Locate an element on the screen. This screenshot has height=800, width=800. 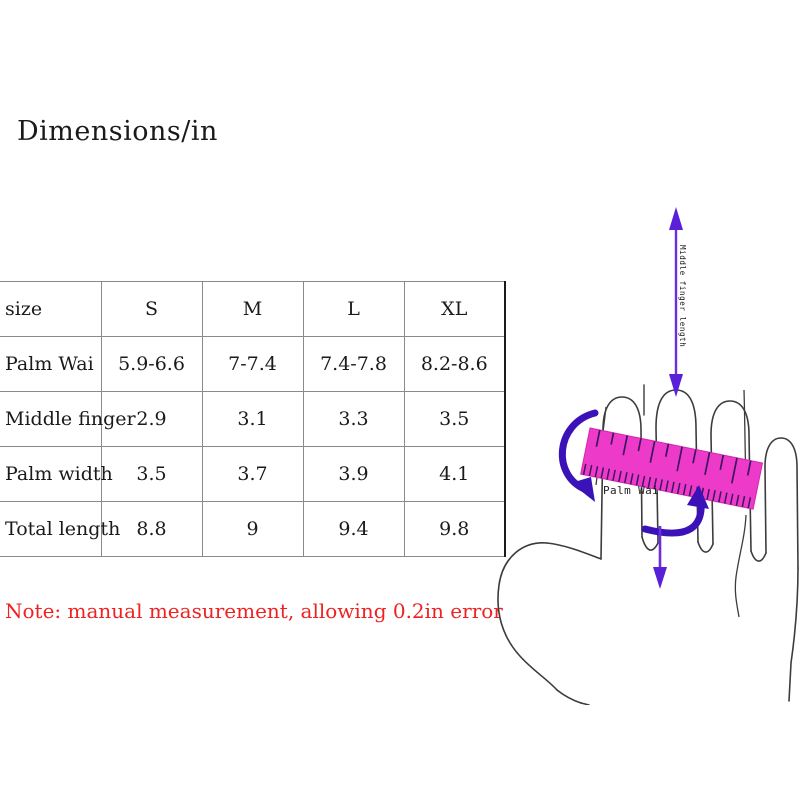
column-header-size: size is located at coordinates (51, 309).